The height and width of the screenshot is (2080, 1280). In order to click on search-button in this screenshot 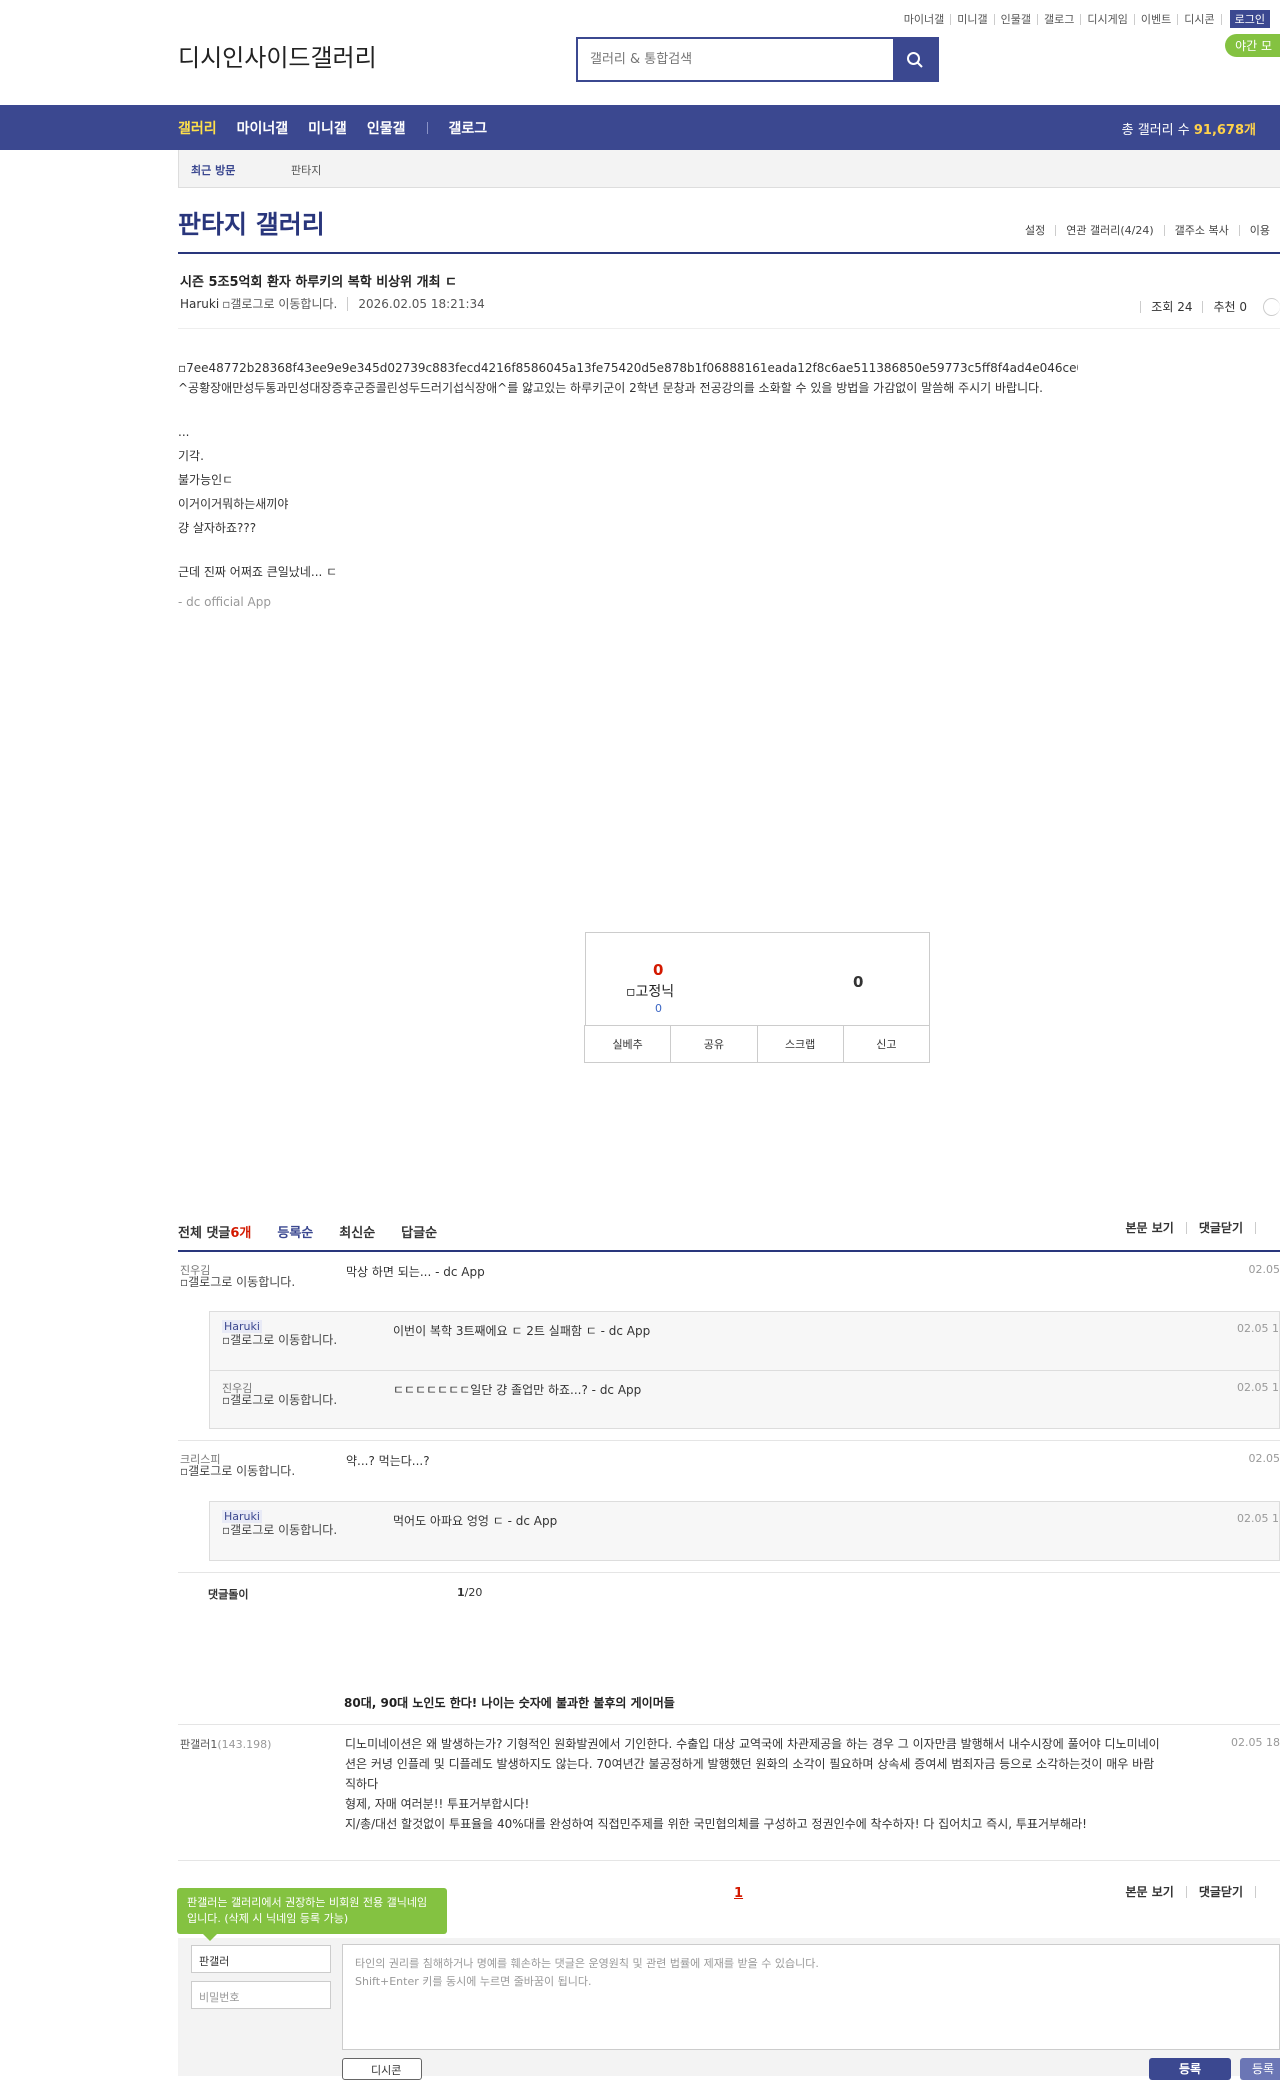, I will do `click(915, 59)`.